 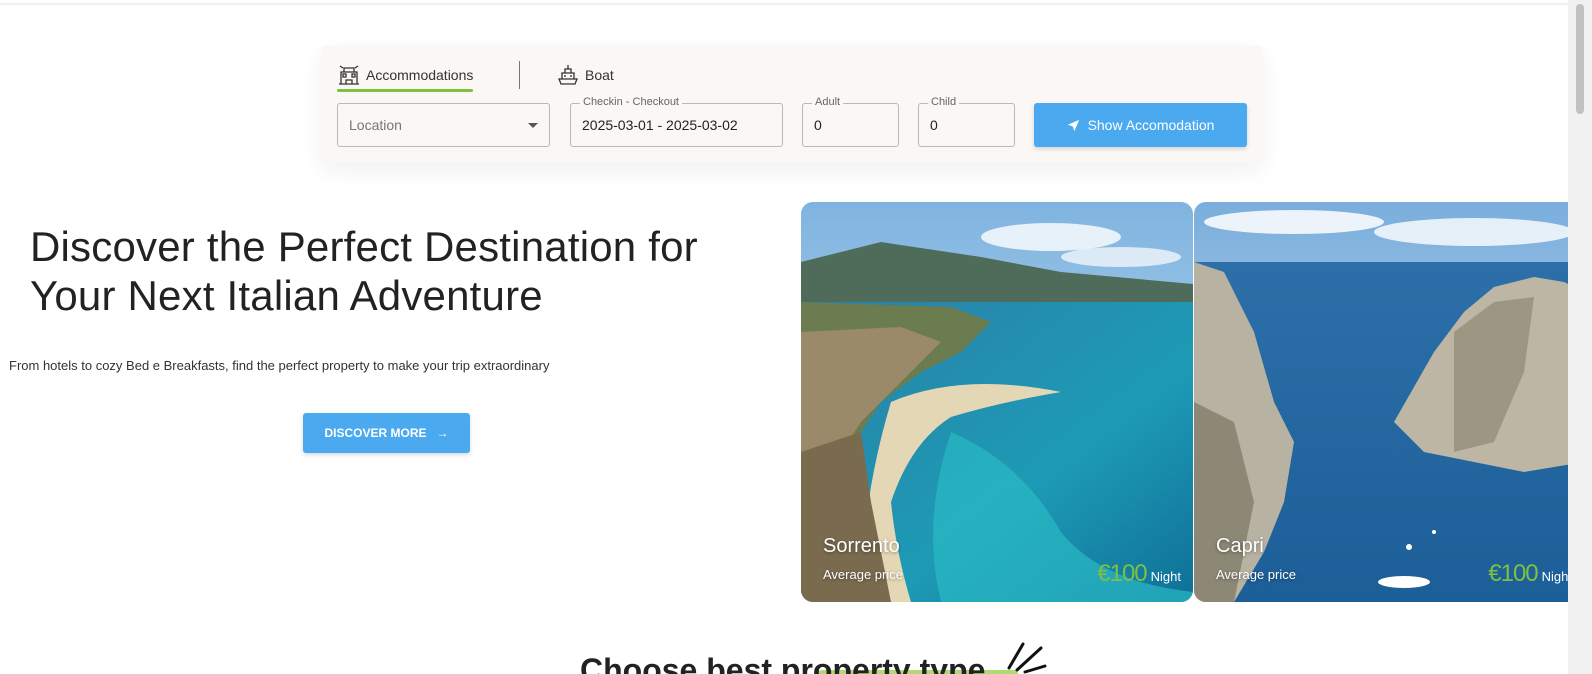 I want to click on adult-label: Adult, so click(x=828, y=102).